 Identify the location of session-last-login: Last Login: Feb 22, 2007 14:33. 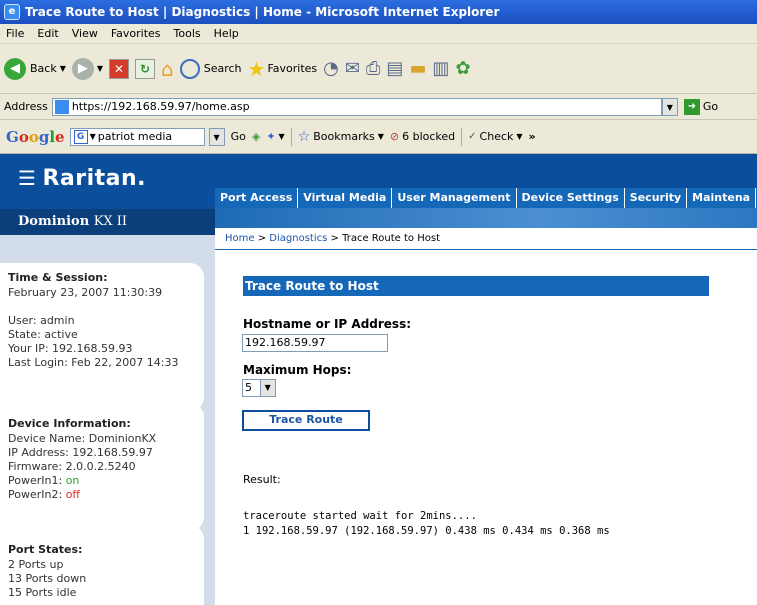
(93, 362).